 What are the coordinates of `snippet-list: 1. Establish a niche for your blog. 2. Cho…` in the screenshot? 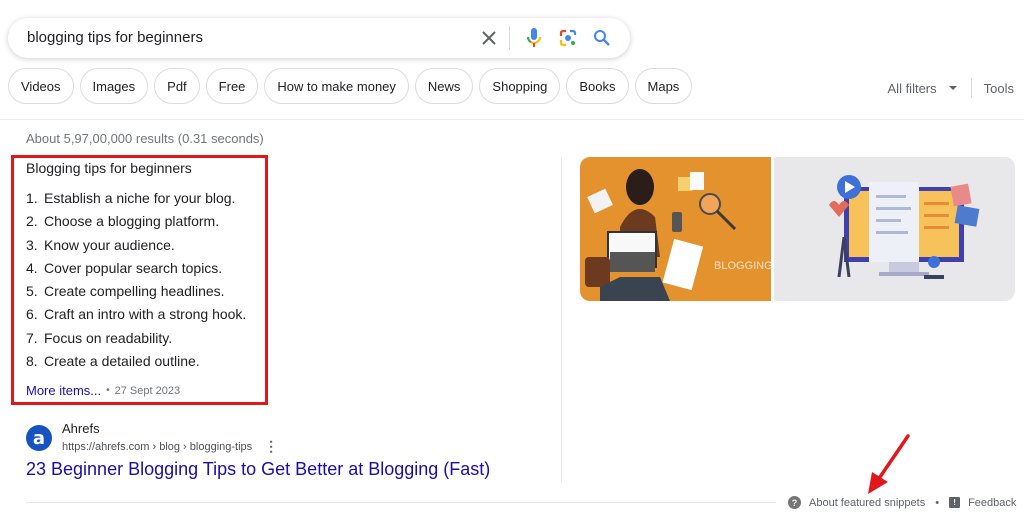 It's located at (136, 281).